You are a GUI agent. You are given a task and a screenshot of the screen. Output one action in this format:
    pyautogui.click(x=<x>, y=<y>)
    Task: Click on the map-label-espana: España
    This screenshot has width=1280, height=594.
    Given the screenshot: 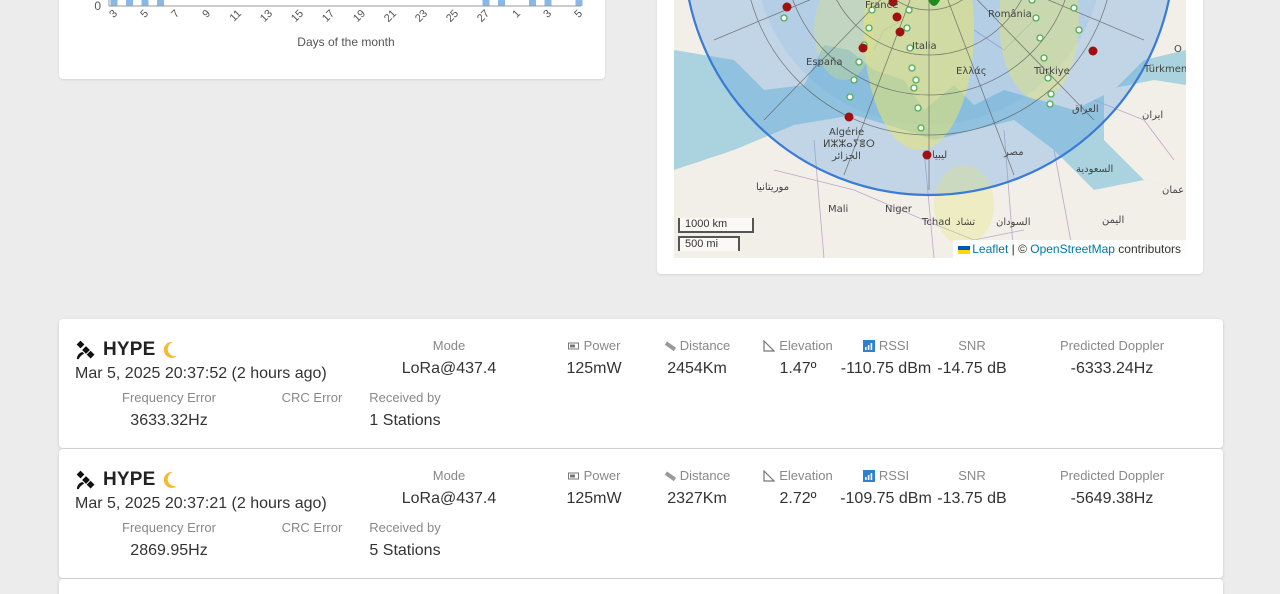 What is the action you would take?
    pyautogui.click(x=824, y=62)
    